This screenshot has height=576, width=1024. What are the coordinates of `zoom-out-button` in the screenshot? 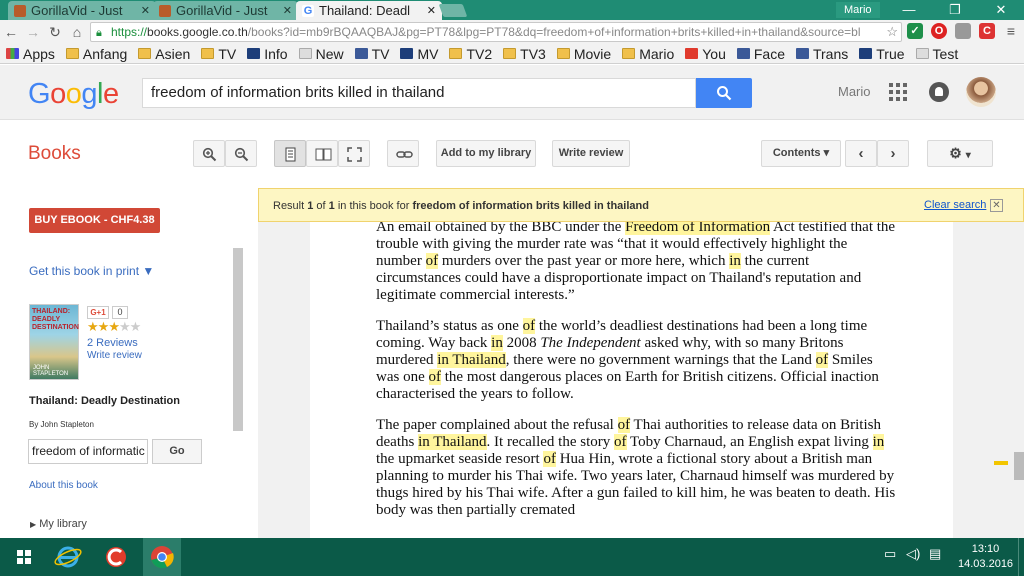 It's located at (241, 153).